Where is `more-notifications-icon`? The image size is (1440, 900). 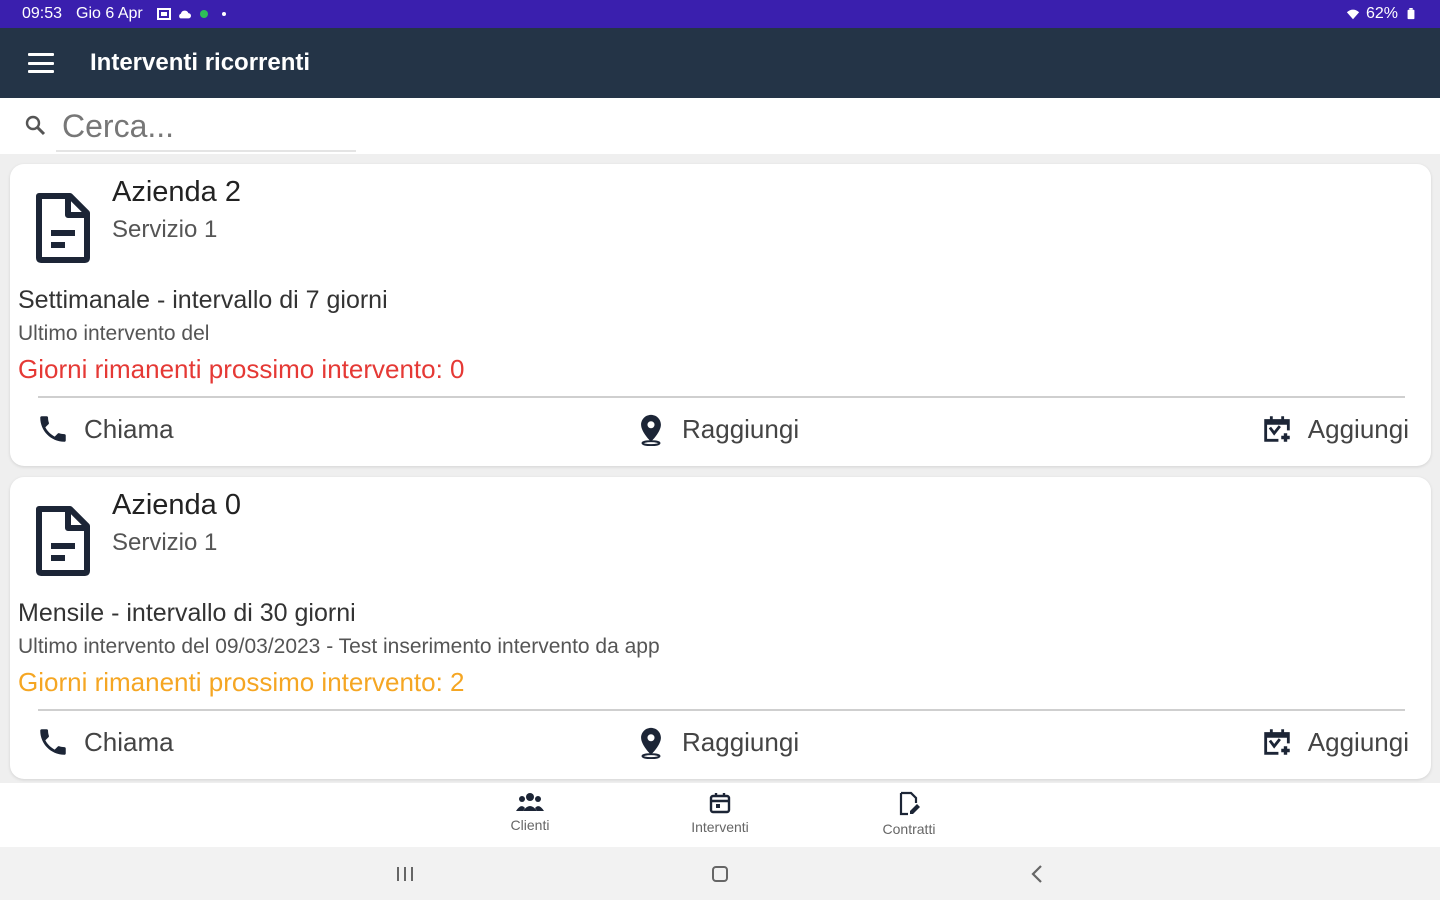
more-notifications-icon is located at coordinates (223, 14).